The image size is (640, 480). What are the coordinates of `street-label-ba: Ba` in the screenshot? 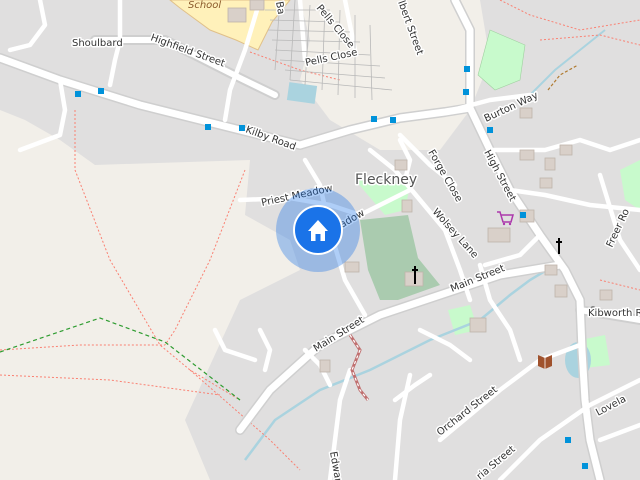 It's located at (279, 8).